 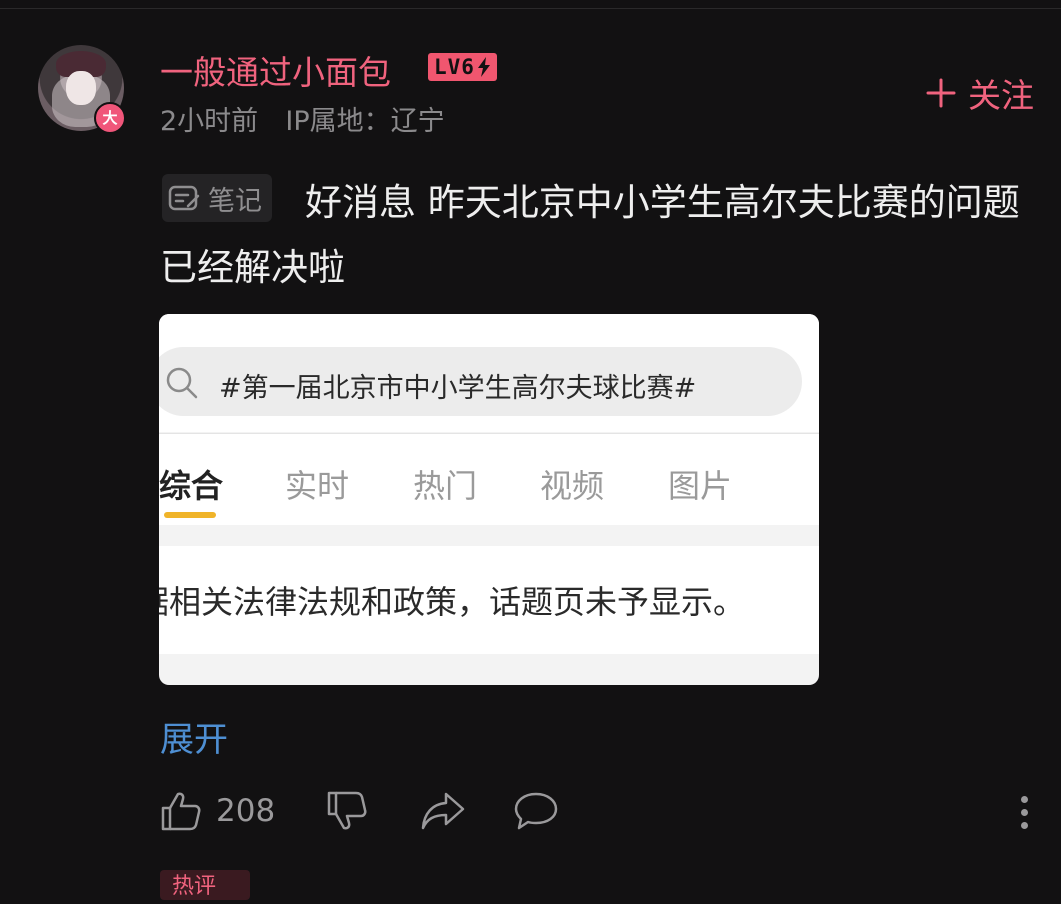 I want to click on search-query: #第一届北京市中小学生高尔夫球比赛#, so click(x=458, y=388).